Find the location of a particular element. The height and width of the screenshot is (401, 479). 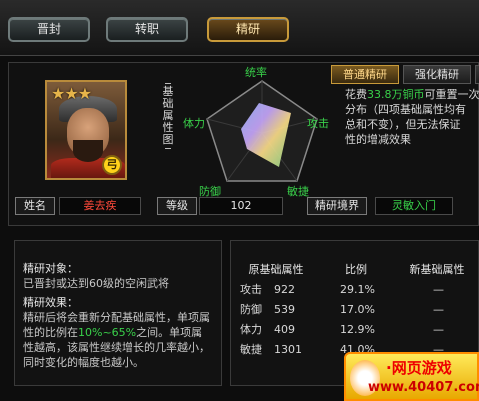

axis-label-agility: 敏捷 is located at coordinates (298, 191).